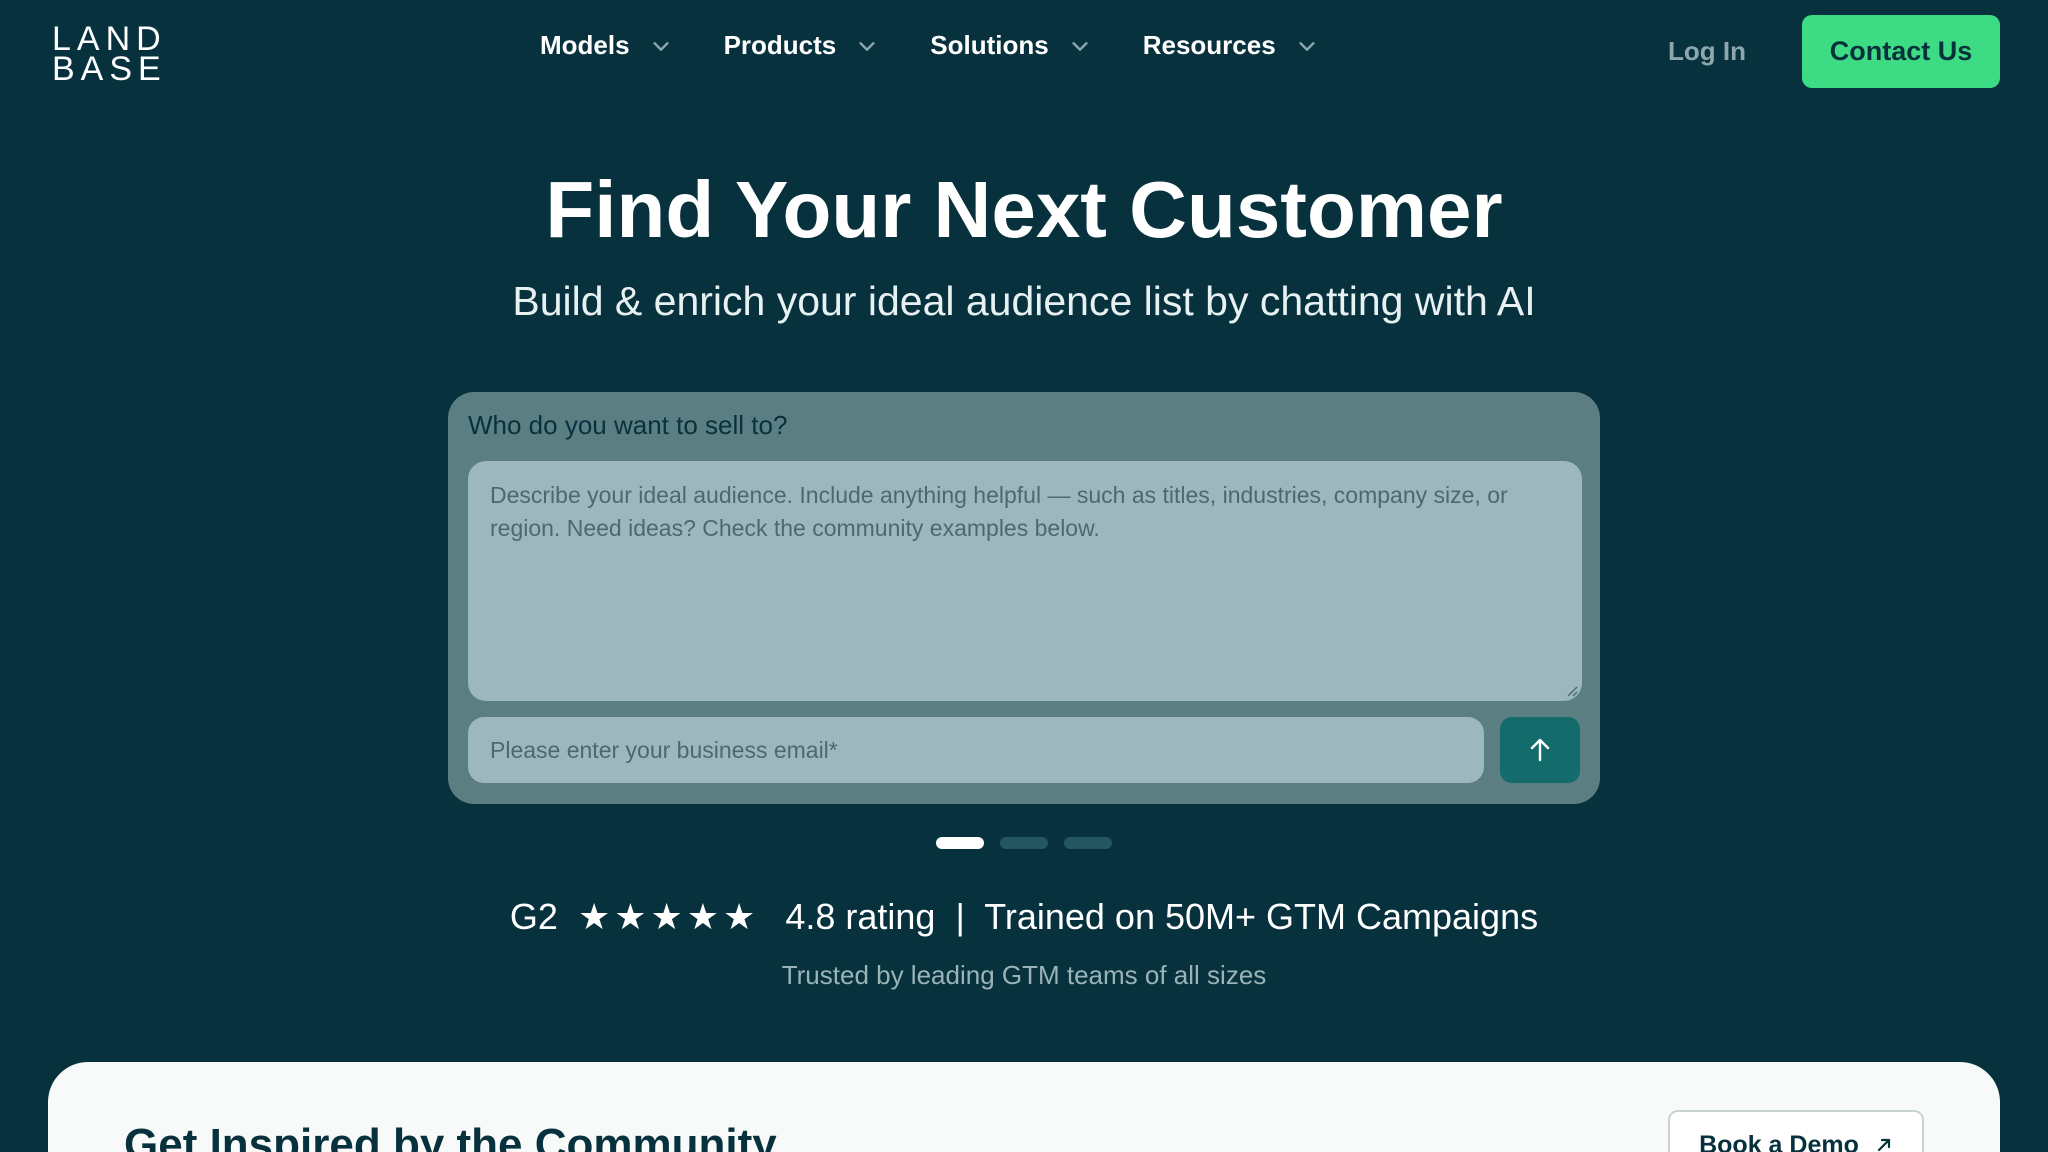  What do you see at coordinates (450, 1136) in the screenshot?
I see `community-title: Get Inspired by the Community` at bounding box center [450, 1136].